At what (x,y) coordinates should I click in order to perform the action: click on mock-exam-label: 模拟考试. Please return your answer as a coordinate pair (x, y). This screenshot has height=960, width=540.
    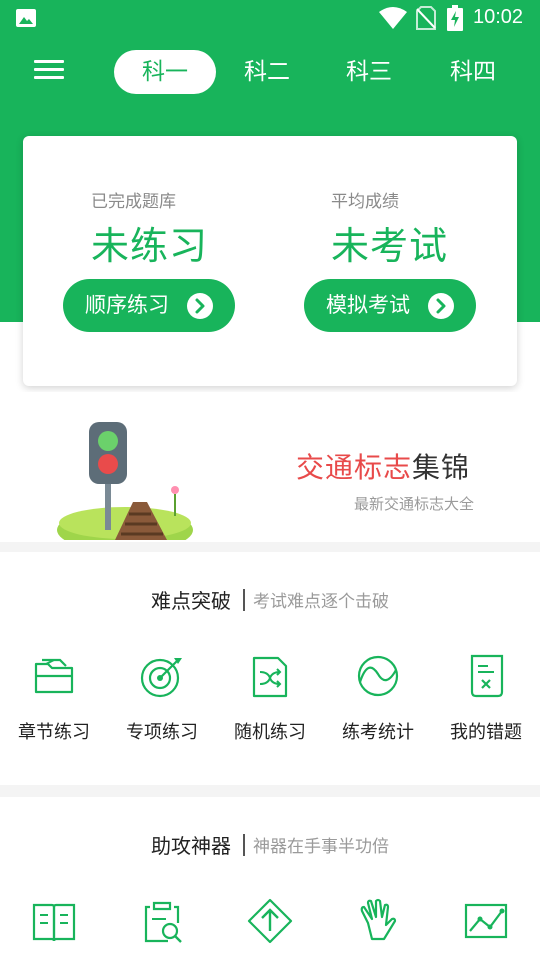
    Looking at the image, I should click on (368, 305).